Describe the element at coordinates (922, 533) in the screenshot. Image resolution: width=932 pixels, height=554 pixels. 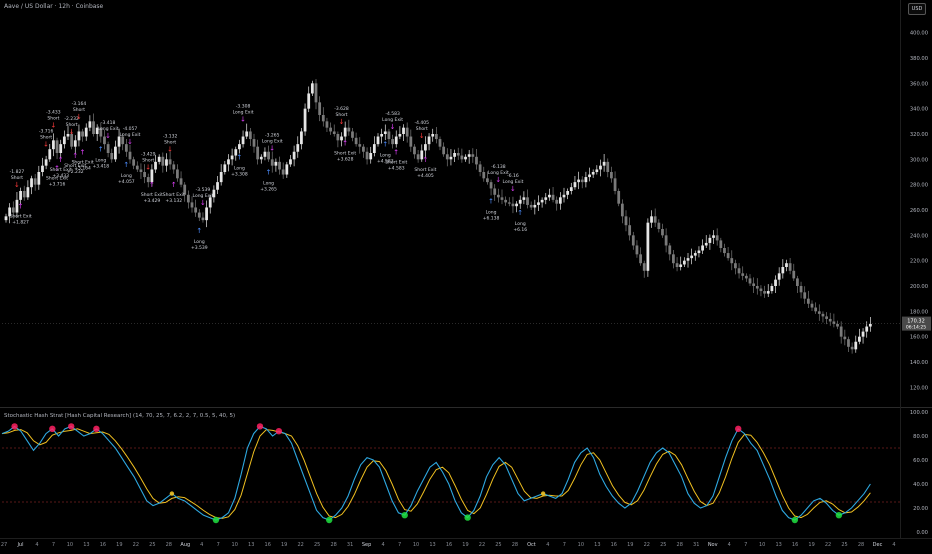
I see `osc-tick-label: 0.00` at that location.